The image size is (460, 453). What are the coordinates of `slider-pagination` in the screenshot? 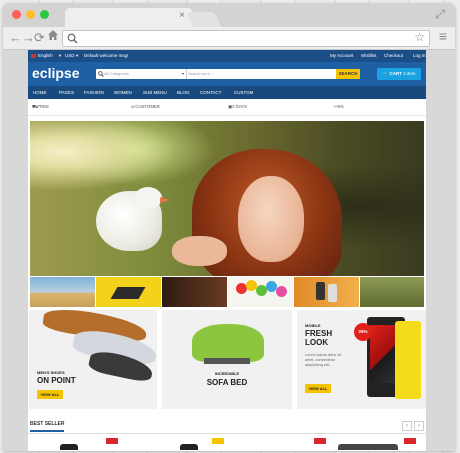 It's located at (226, 270).